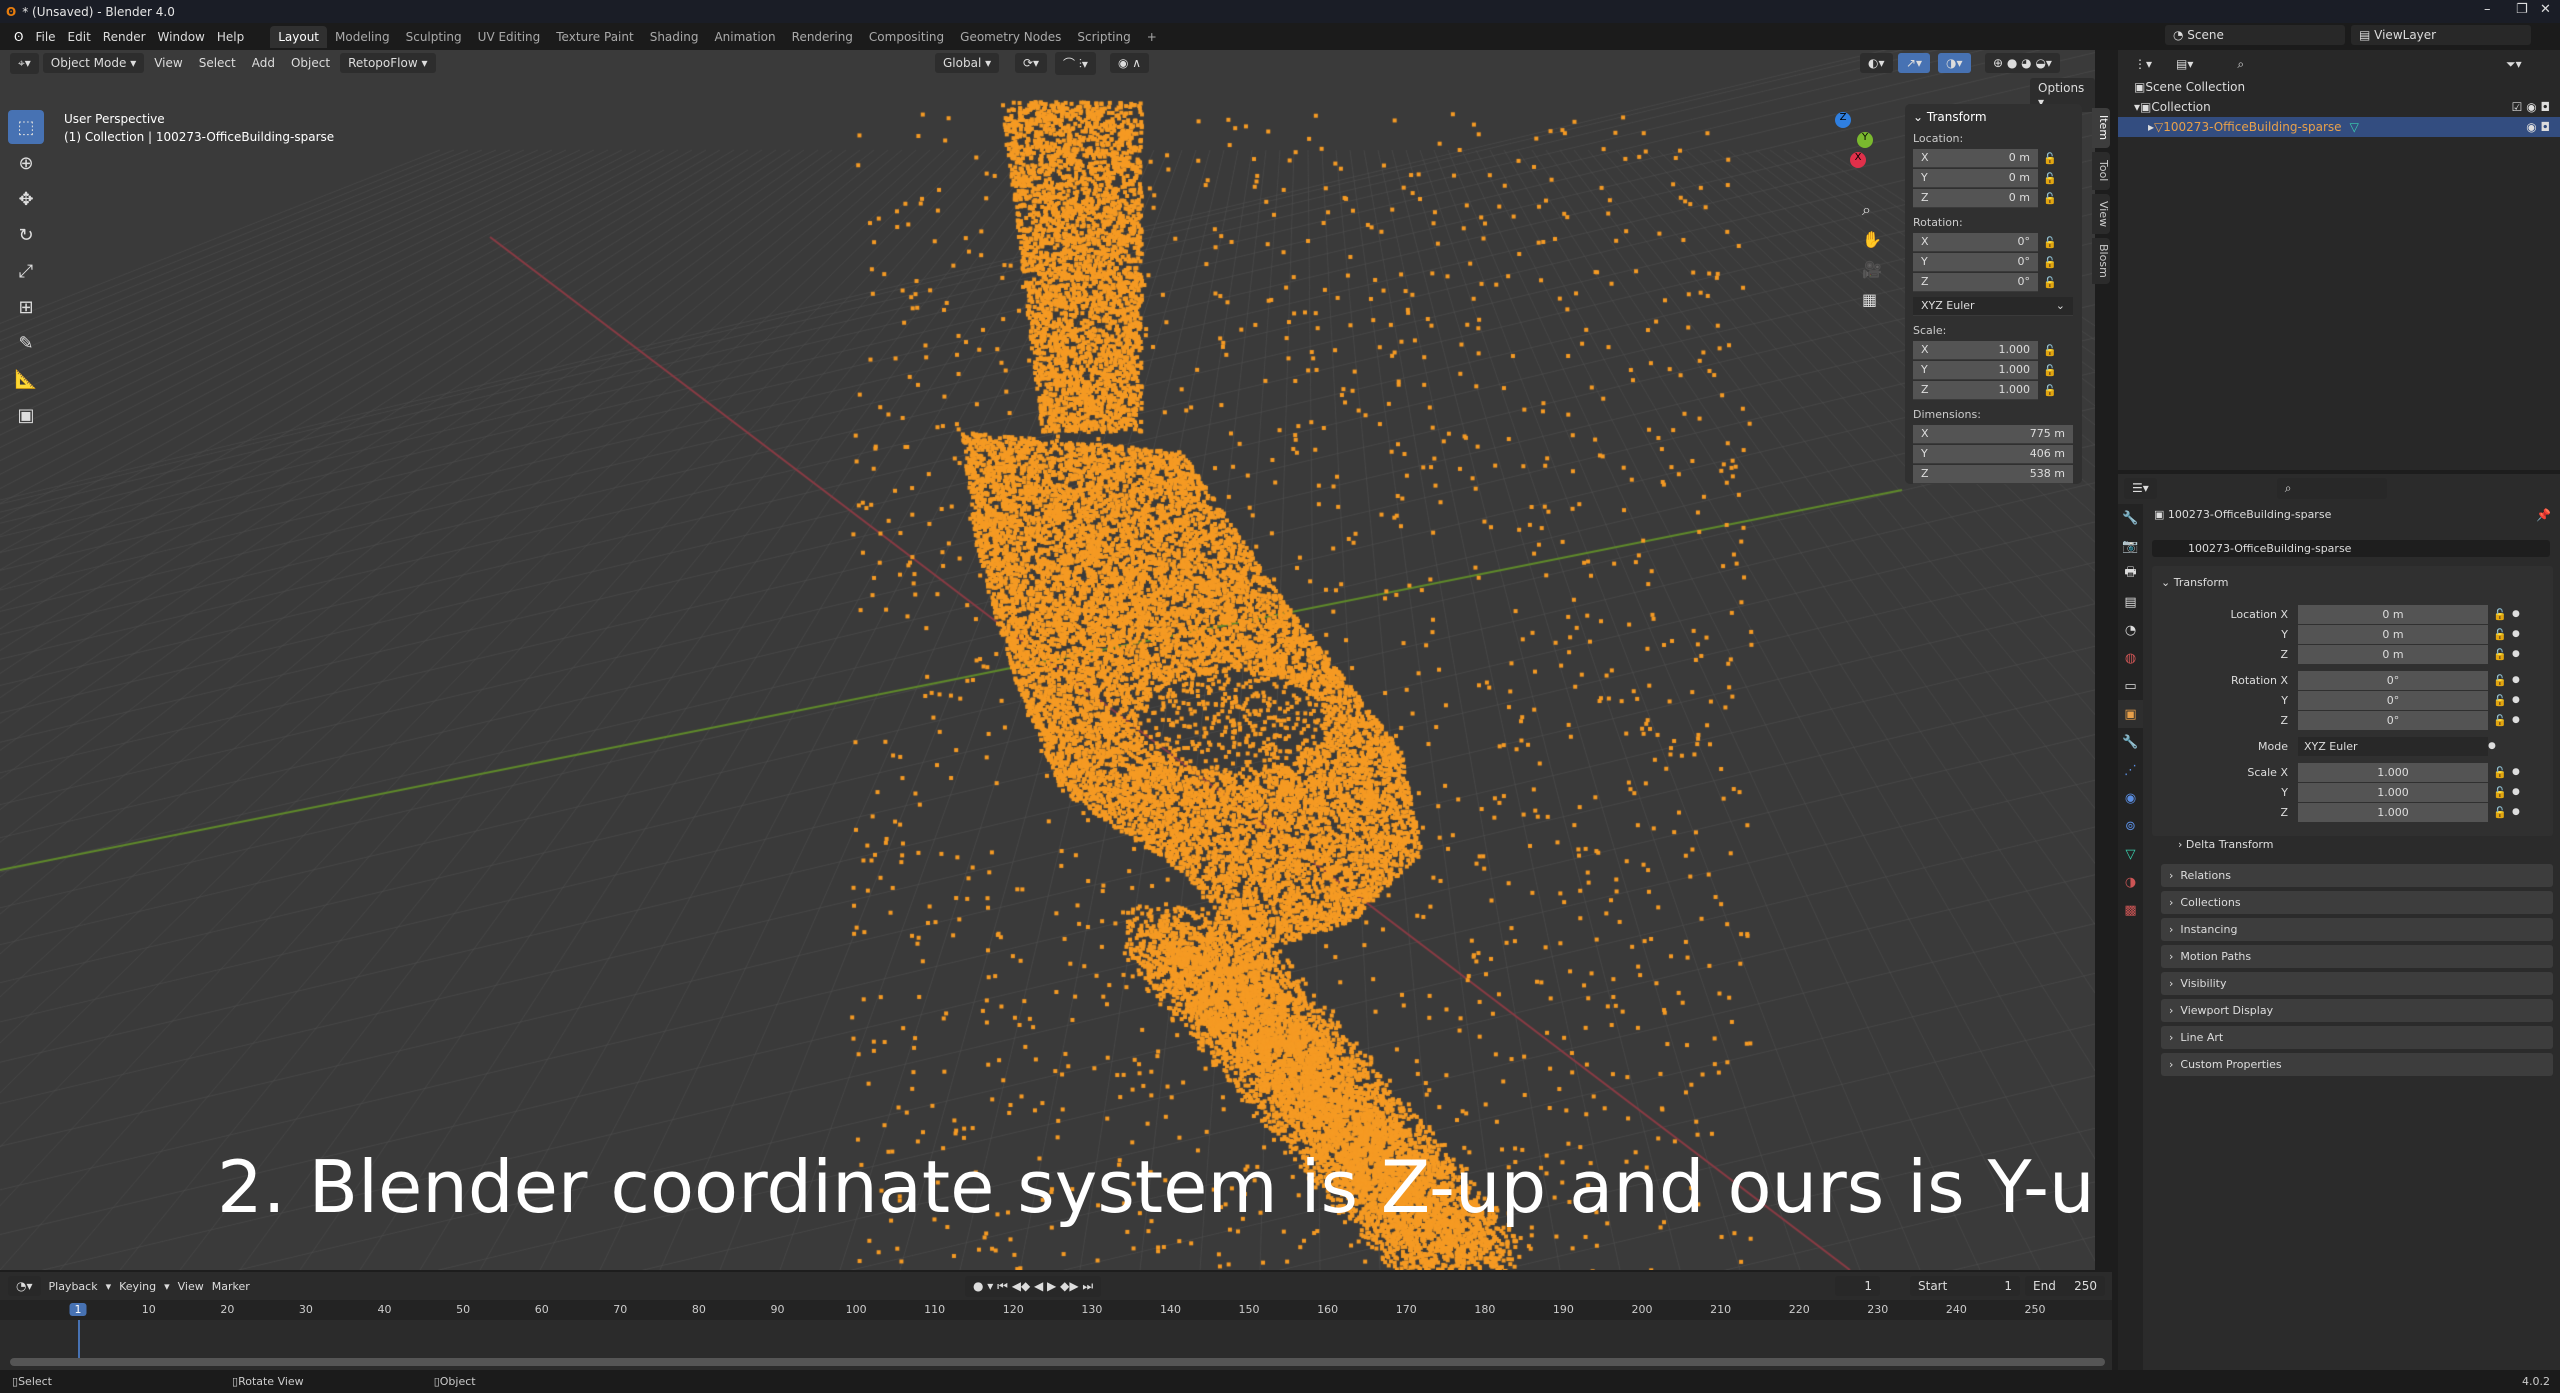 Image resolution: width=2560 pixels, height=1393 pixels. Describe the element at coordinates (26, 127) in the screenshot. I see `select-box-tool-icon: ⬚` at that location.